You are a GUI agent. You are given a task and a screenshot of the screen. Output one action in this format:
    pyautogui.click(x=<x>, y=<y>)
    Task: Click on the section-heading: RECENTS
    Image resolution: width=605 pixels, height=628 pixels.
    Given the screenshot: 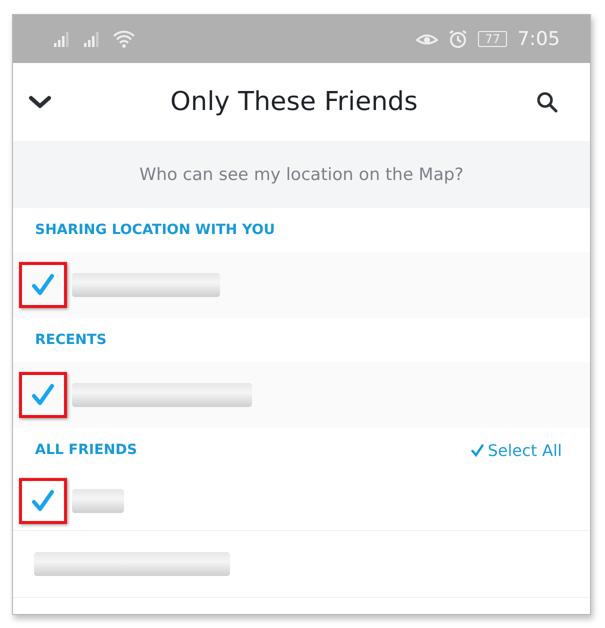 What is the action you would take?
    pyautogui.click(x=71, y=340)
    